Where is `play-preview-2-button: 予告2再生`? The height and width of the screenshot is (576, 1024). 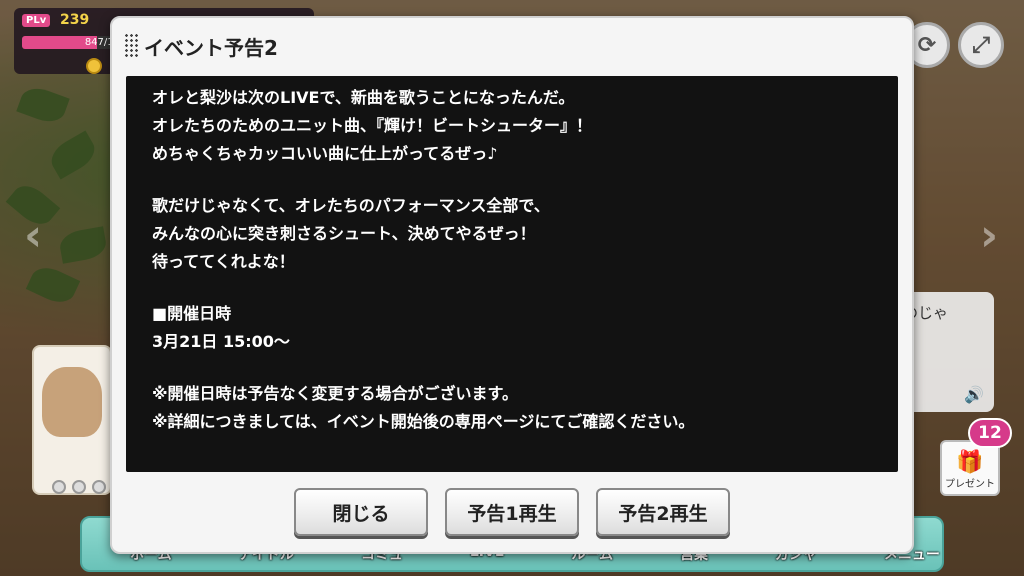
play-preview-2-button: 予告2再生 is located at coordinates (663, 512).